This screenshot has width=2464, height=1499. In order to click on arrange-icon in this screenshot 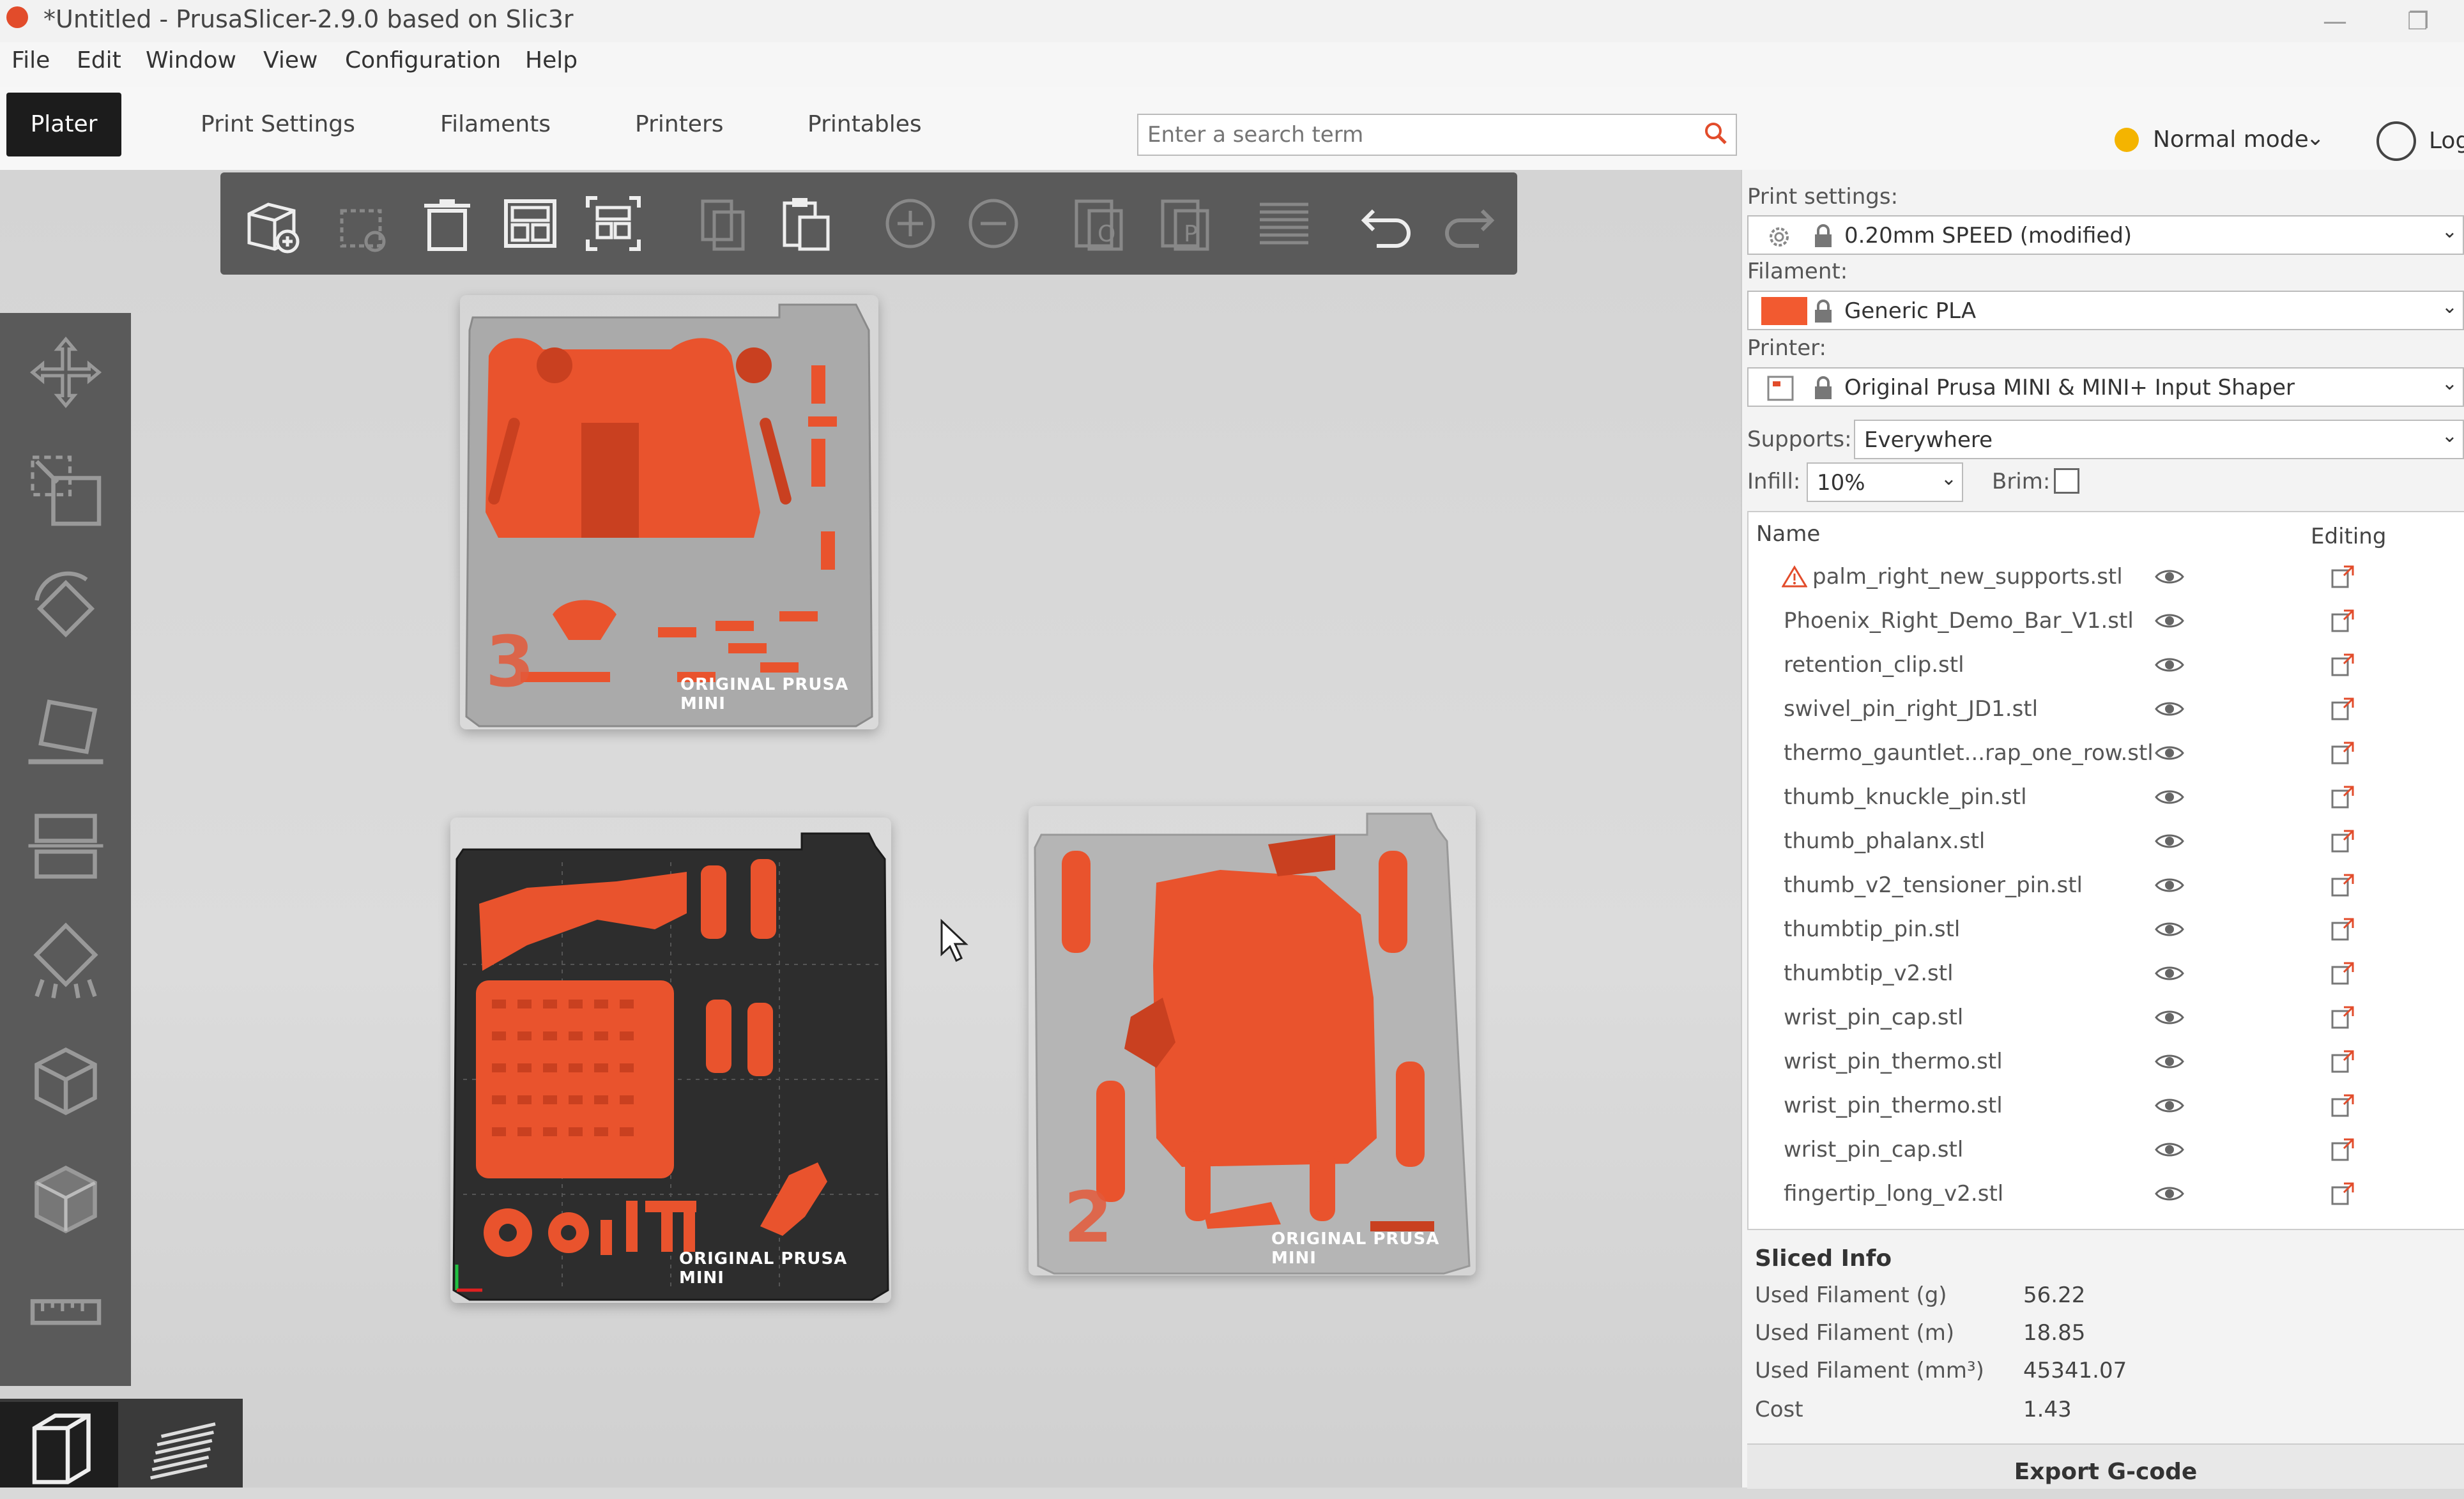, I will do `click(530, 223)`.